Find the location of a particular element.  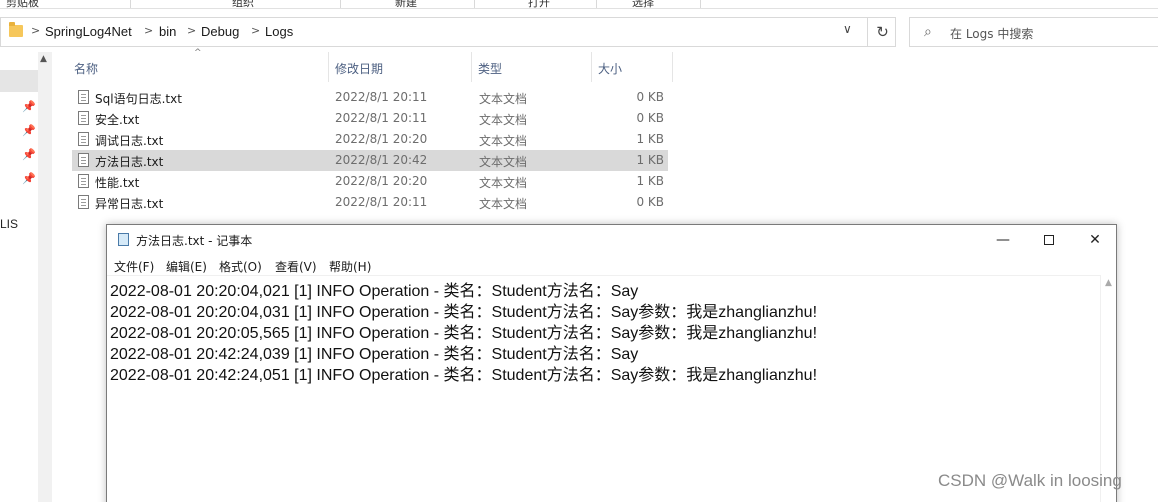

file-row: 性能.txt 2022/8/1 20:20 文本文档 1 KB is located at coordinates (370, 181).